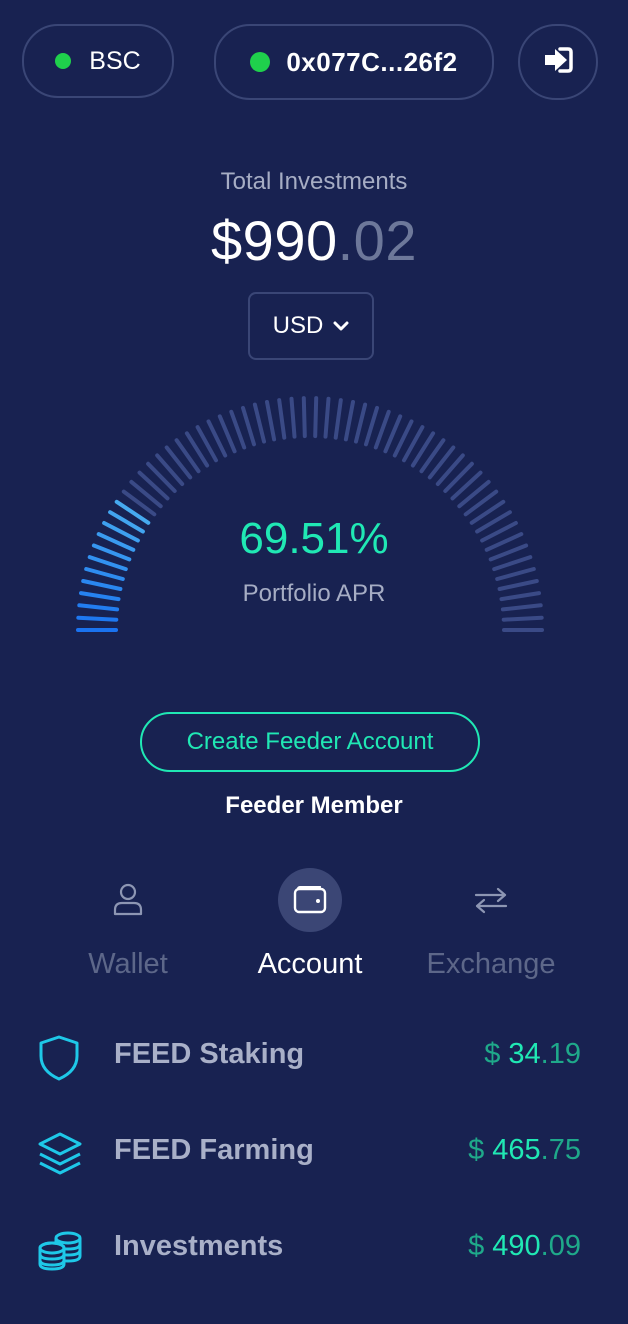 The height and width of the screenshot is (1324, 628). What do you see at coordinates (377, 240) in the screenshot?
I see `total-amount-cents: .02` at bounding box center [377, 240].